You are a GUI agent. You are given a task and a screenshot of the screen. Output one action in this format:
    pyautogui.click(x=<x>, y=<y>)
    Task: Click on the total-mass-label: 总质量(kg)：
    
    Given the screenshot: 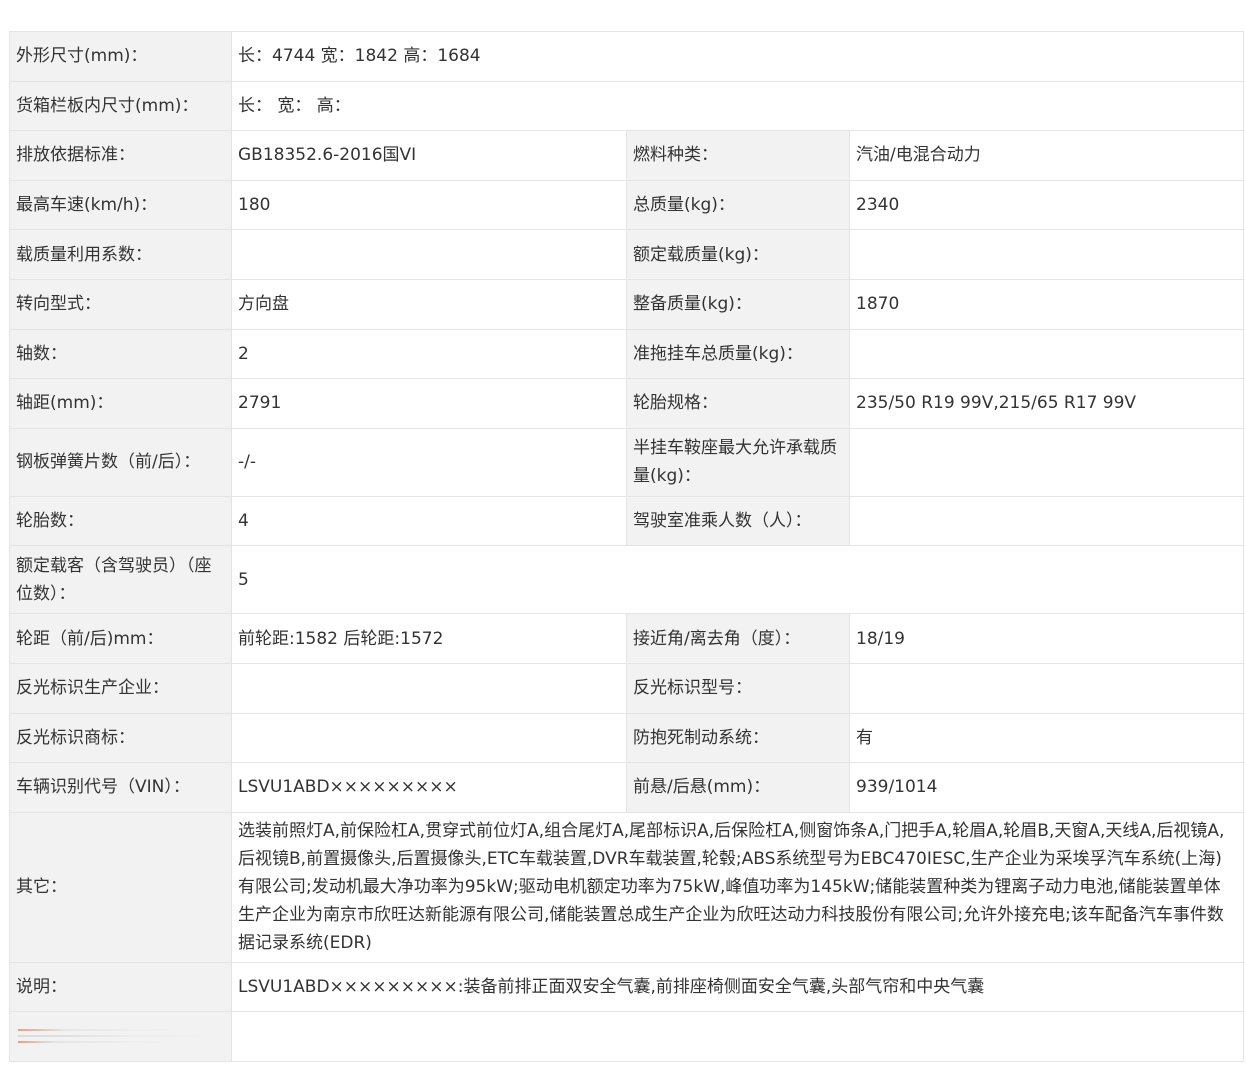 What is the action you would take?
    pyautogui.click(x=738, y=205)
    